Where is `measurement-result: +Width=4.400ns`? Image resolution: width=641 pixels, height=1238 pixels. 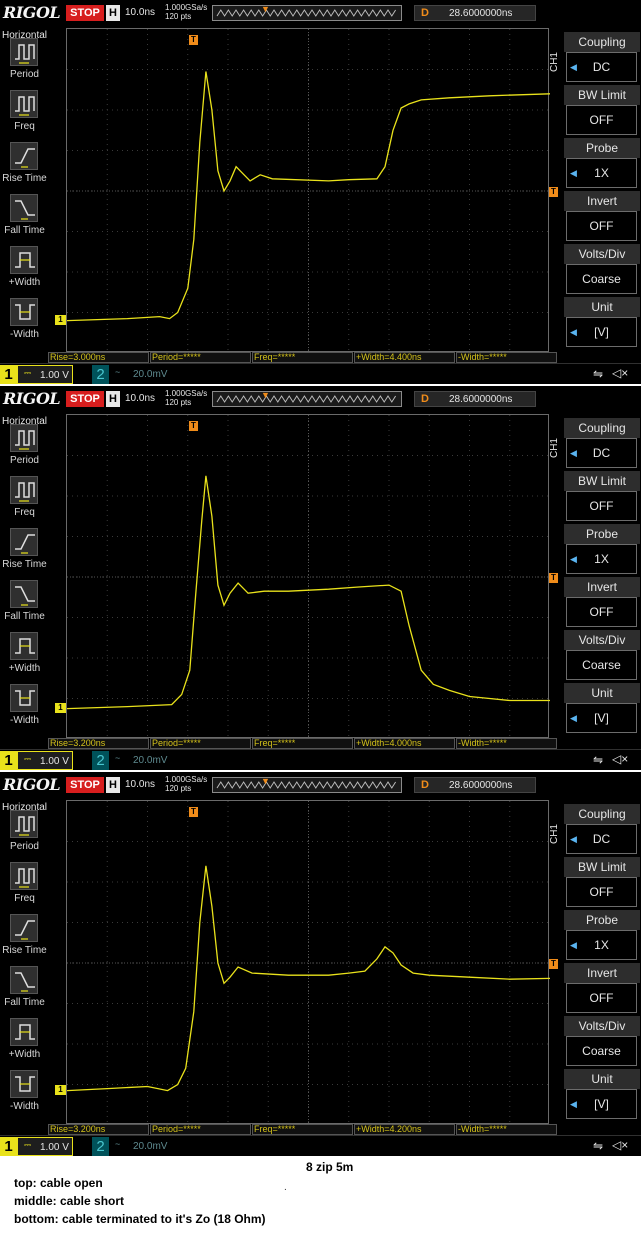
measurement-result: +Width=4.400ns is located at coordinates (404, 357).